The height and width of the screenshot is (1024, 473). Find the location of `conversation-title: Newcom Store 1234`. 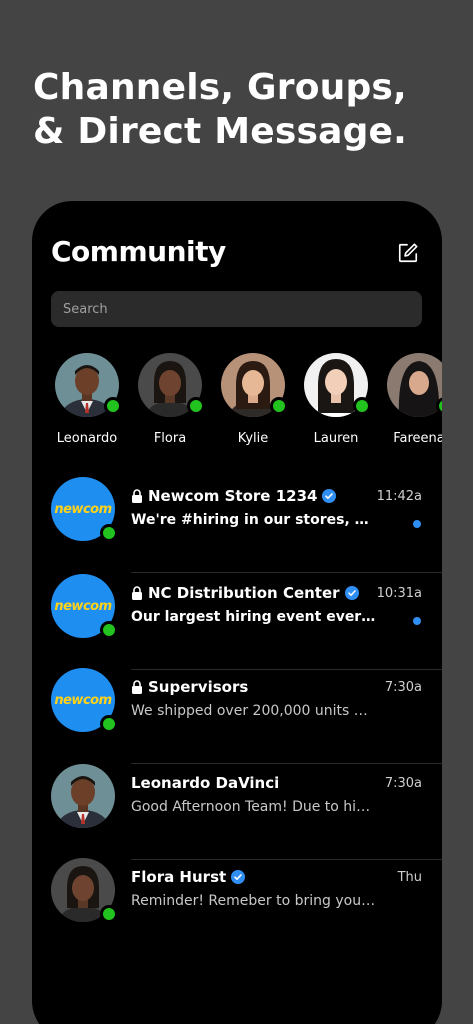

conversation-title: Newcom Store 1234 is located at coordinates (234, 496).